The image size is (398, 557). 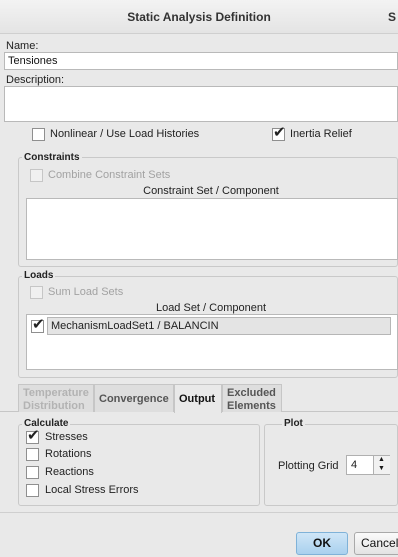 I want to click on tab-output: Output, so click(x=198, y=398).